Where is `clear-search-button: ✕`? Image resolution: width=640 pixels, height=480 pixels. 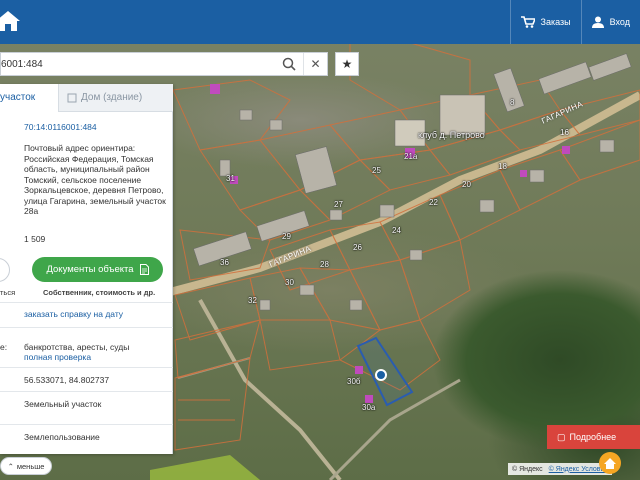
clear-search-button: ✕ is located at coordinates (315, 64).